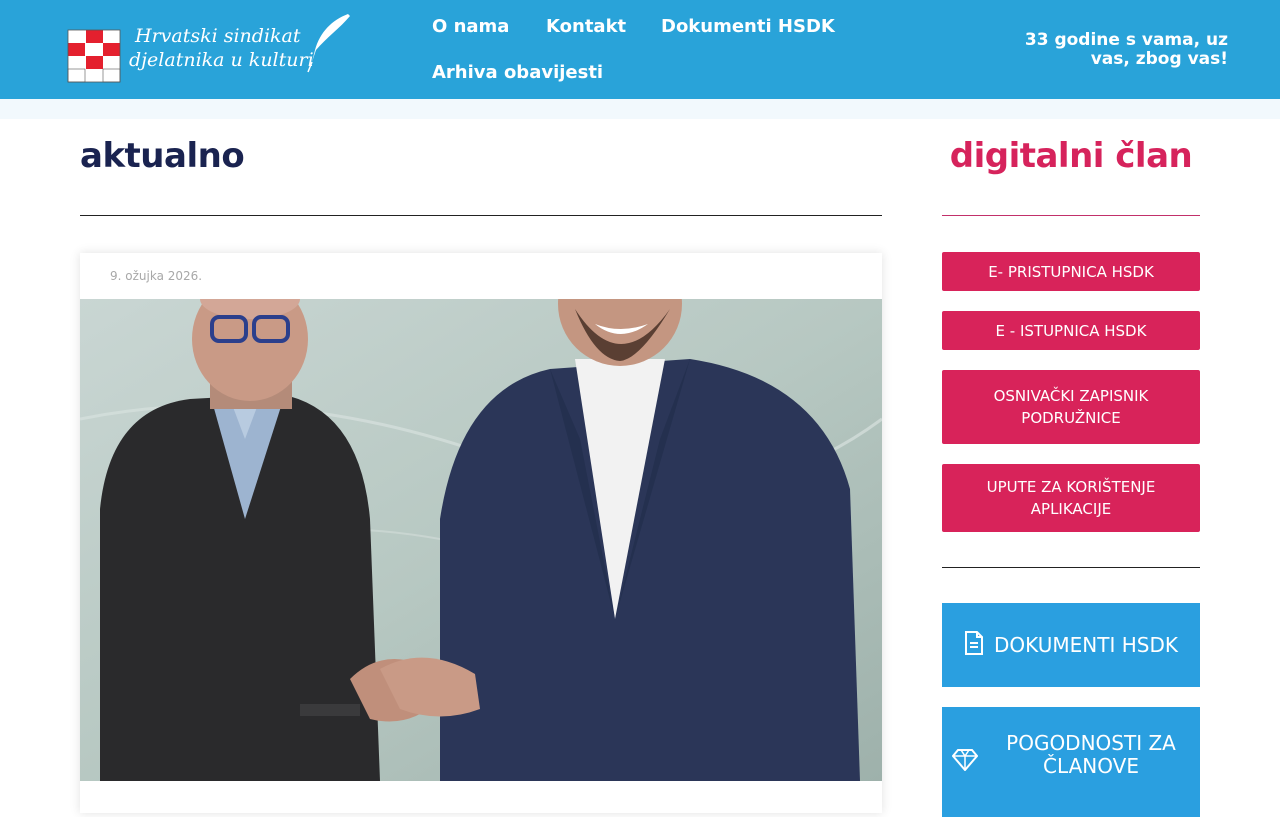 This screenshot has width=1280, height=817. What do you see at coordinates (221, 60) in the screenshot?
I see `logo-line-2: djelatnika u kulturi` at bounding box center [221, 60].